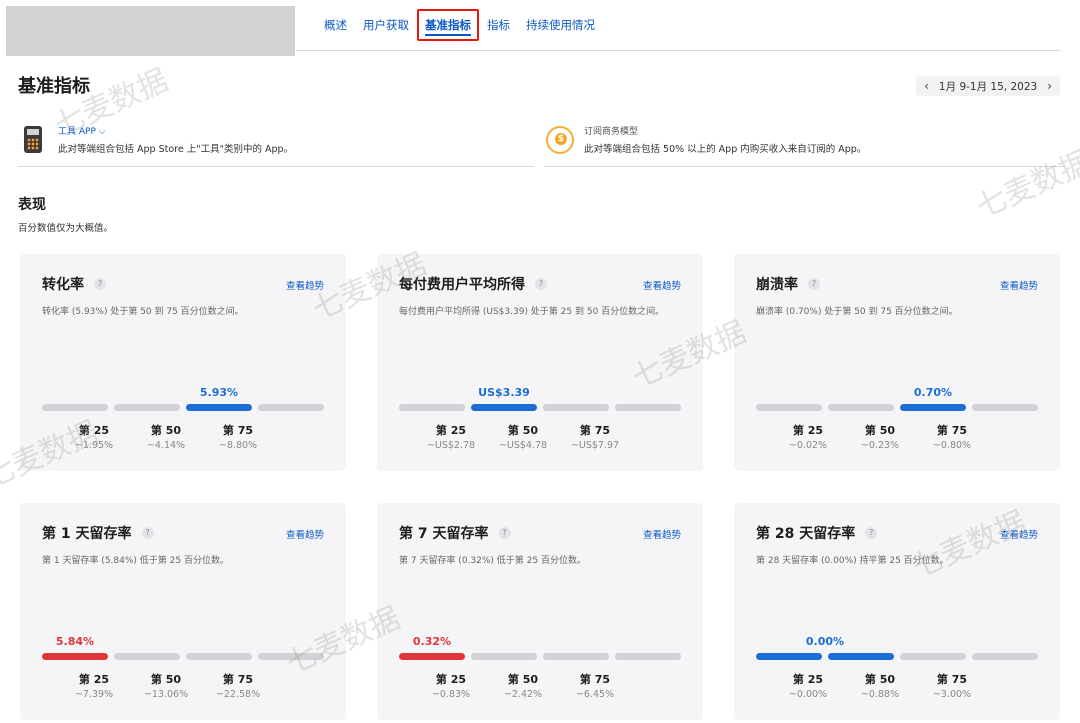  What do you see at coordinates (75, 641) in the screenshot?
I see `metric-value: 5.84%` at bounding box center [75, 641].